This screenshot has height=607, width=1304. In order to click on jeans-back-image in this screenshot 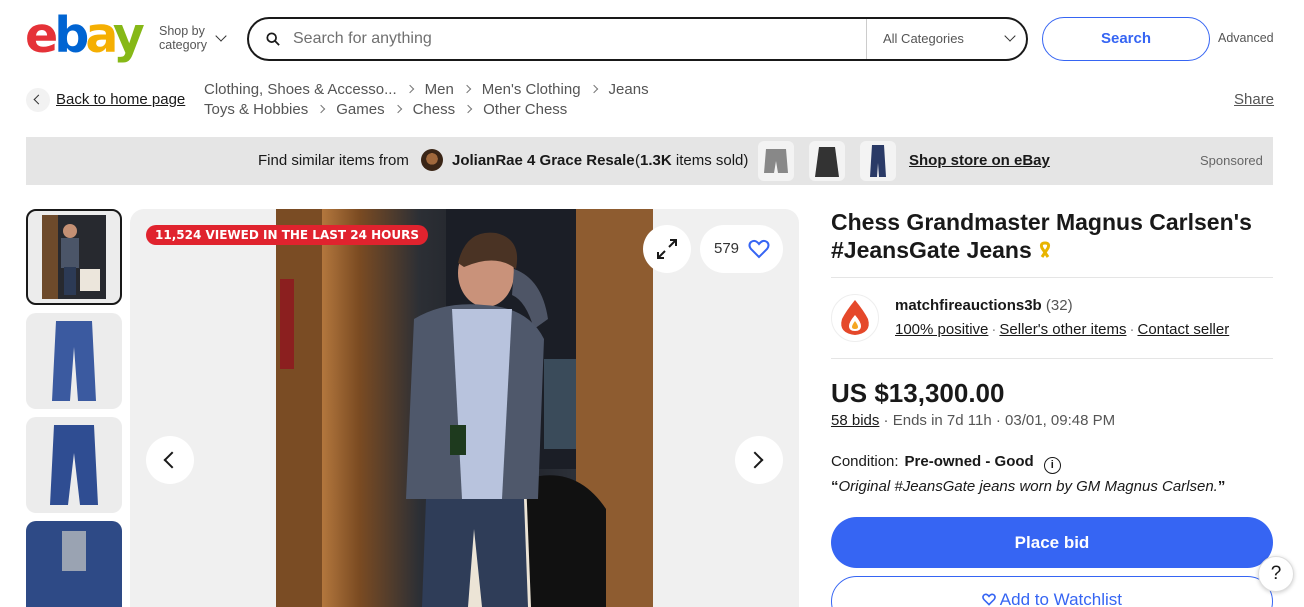, I will do `click(74, 465)`.